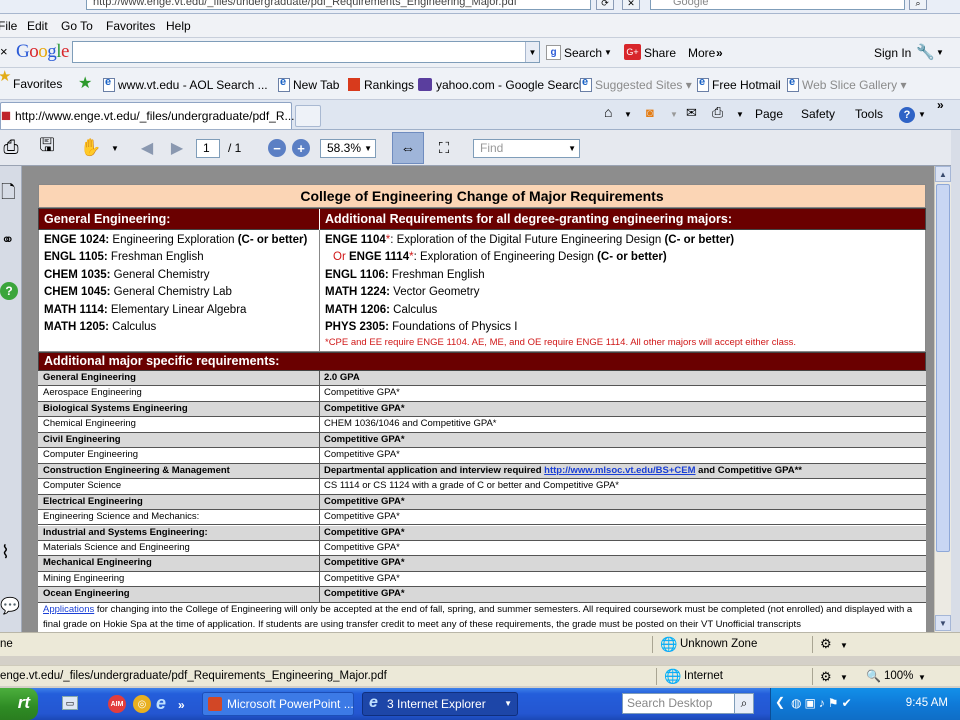 The width and height of the screenshot is (960, 720). I want to click on add-favorite-icon: ★, so click(85, 83).